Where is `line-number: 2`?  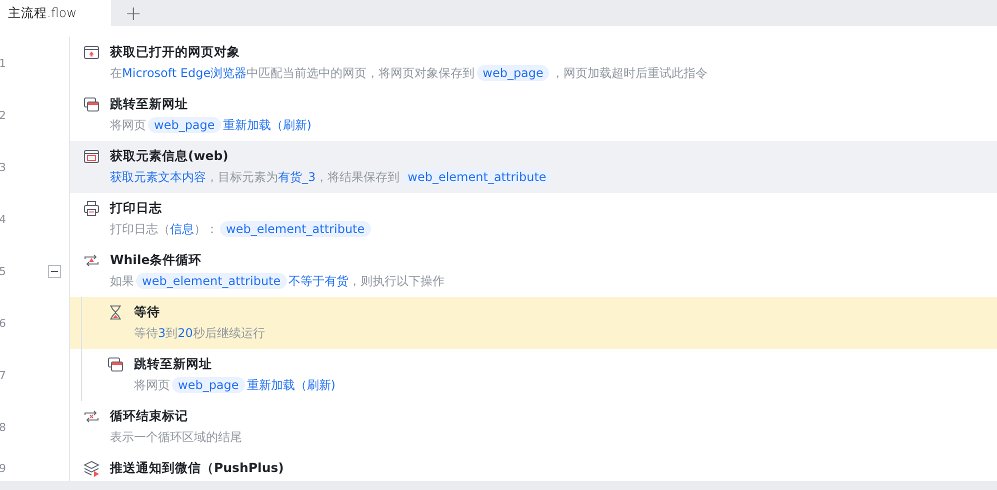 line-number: 2 is located at coordinates (3, 115).